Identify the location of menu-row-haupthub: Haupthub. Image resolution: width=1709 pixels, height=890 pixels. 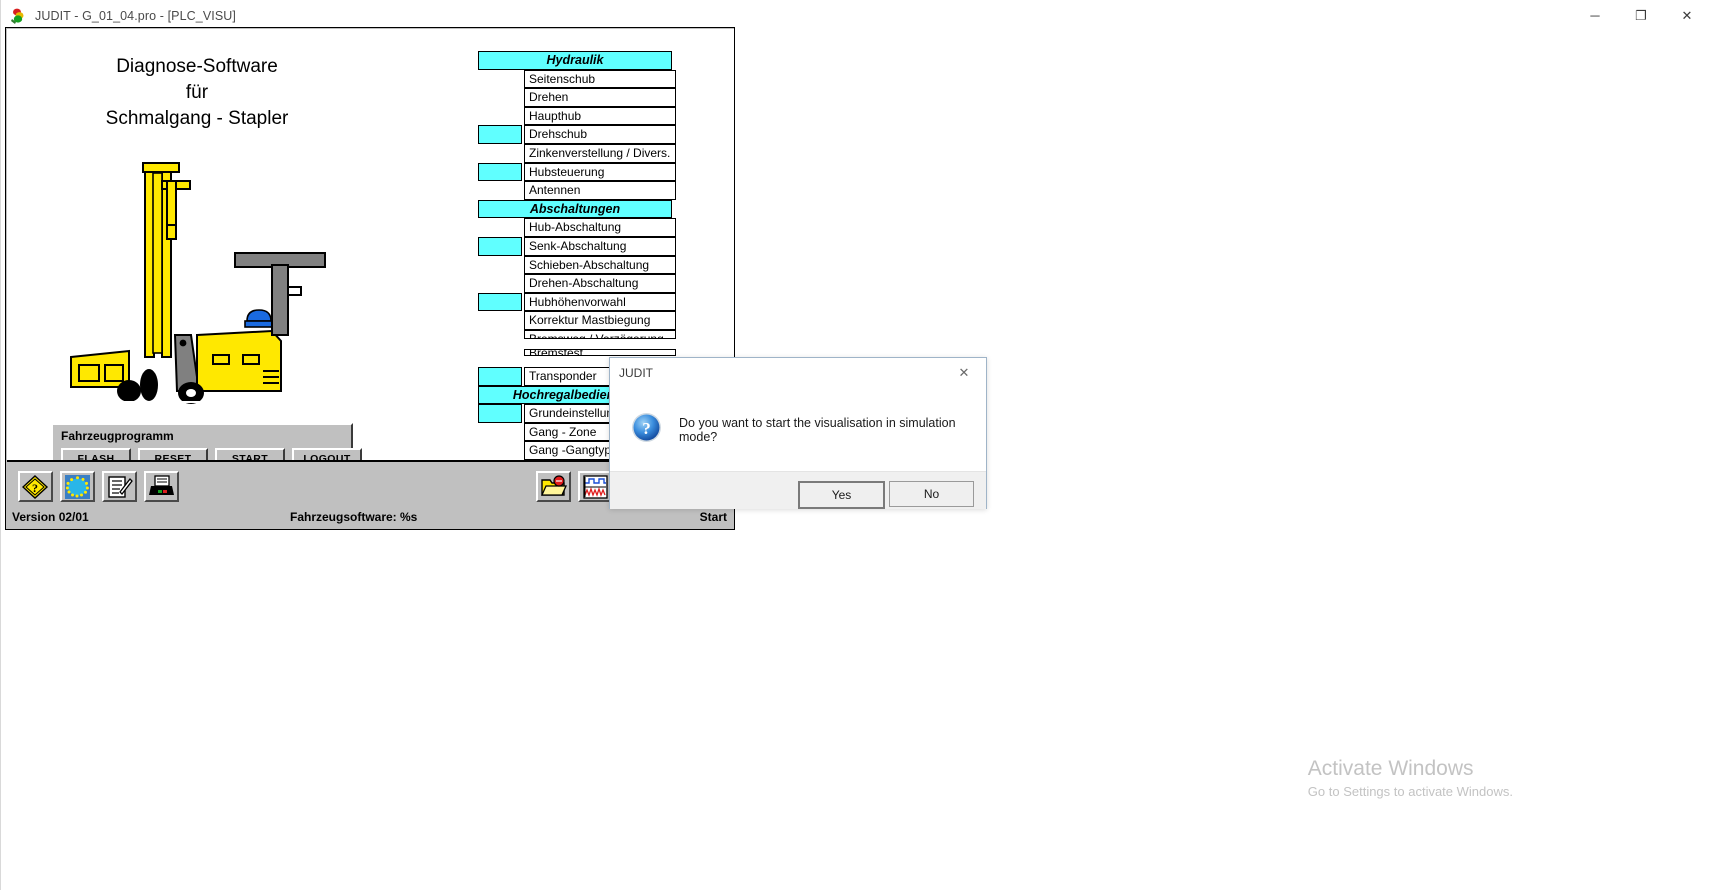
(577, 116).